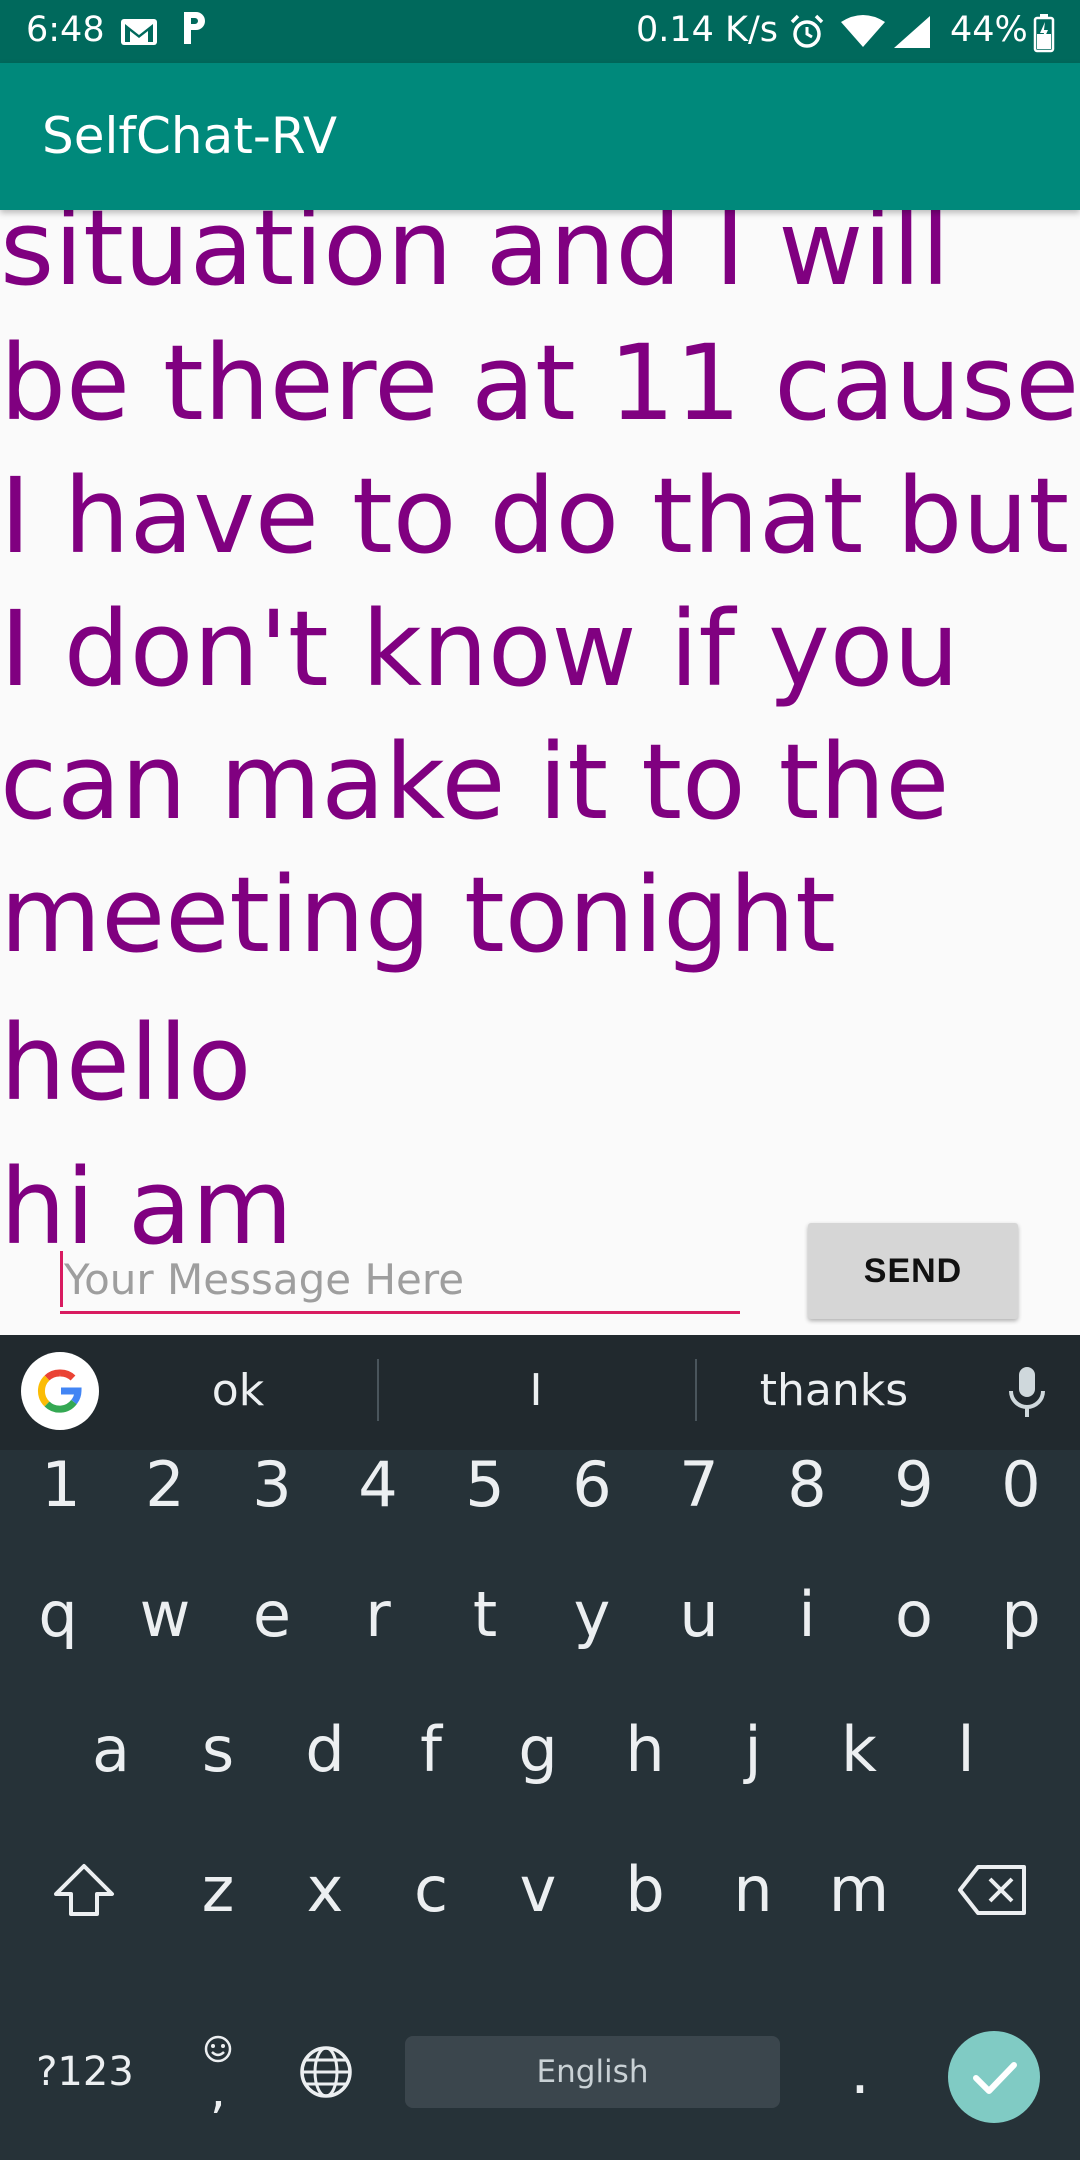  I want to click on globe-key, so click(326, 2072).